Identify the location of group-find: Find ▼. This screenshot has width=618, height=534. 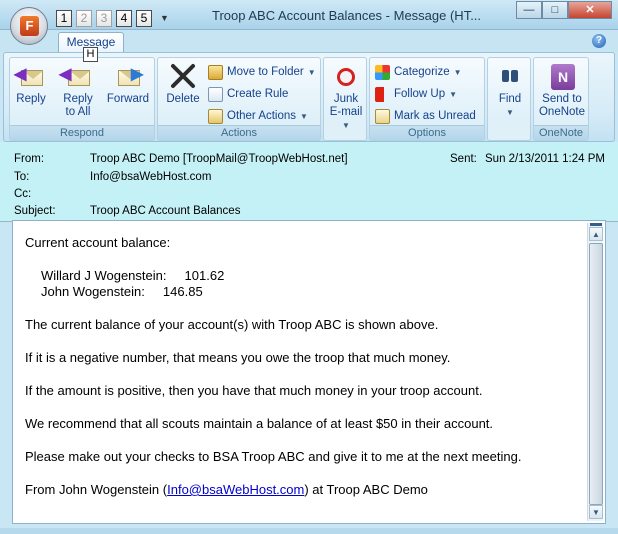
(509, 99).